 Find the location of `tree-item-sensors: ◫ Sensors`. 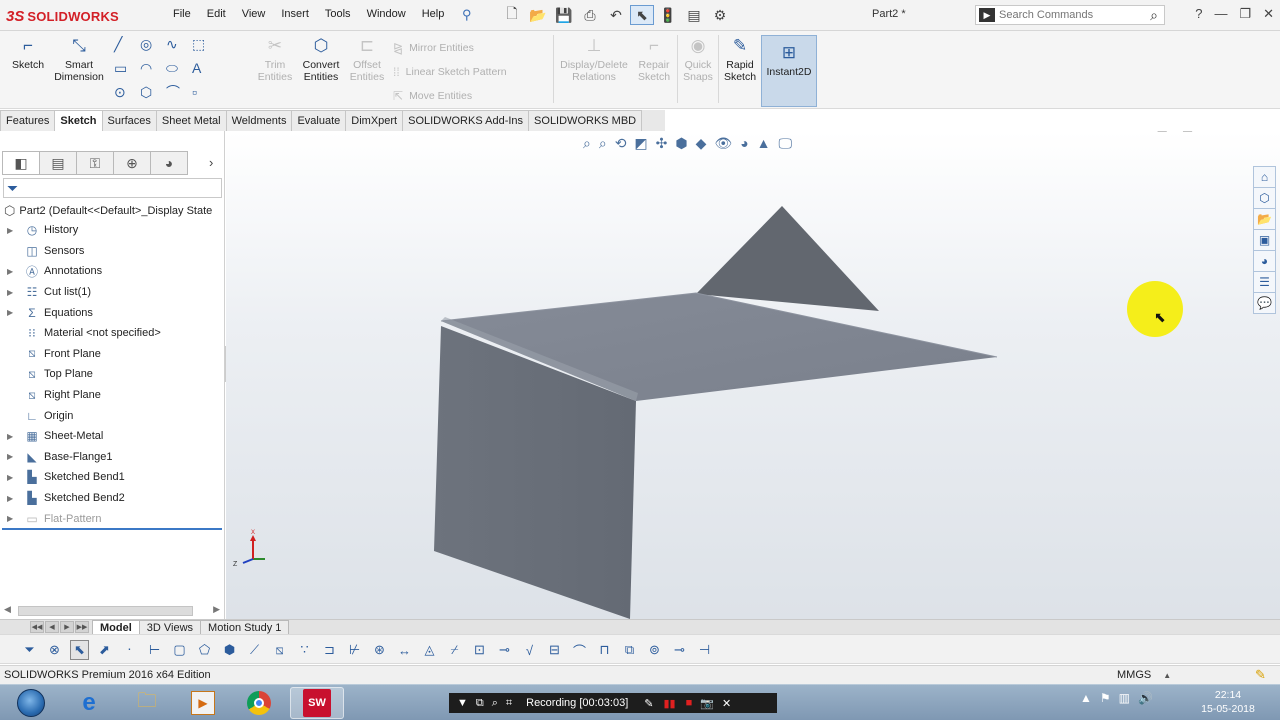

tree-item-sensors: ◫ Sensors is located at coordinates (111, 251).